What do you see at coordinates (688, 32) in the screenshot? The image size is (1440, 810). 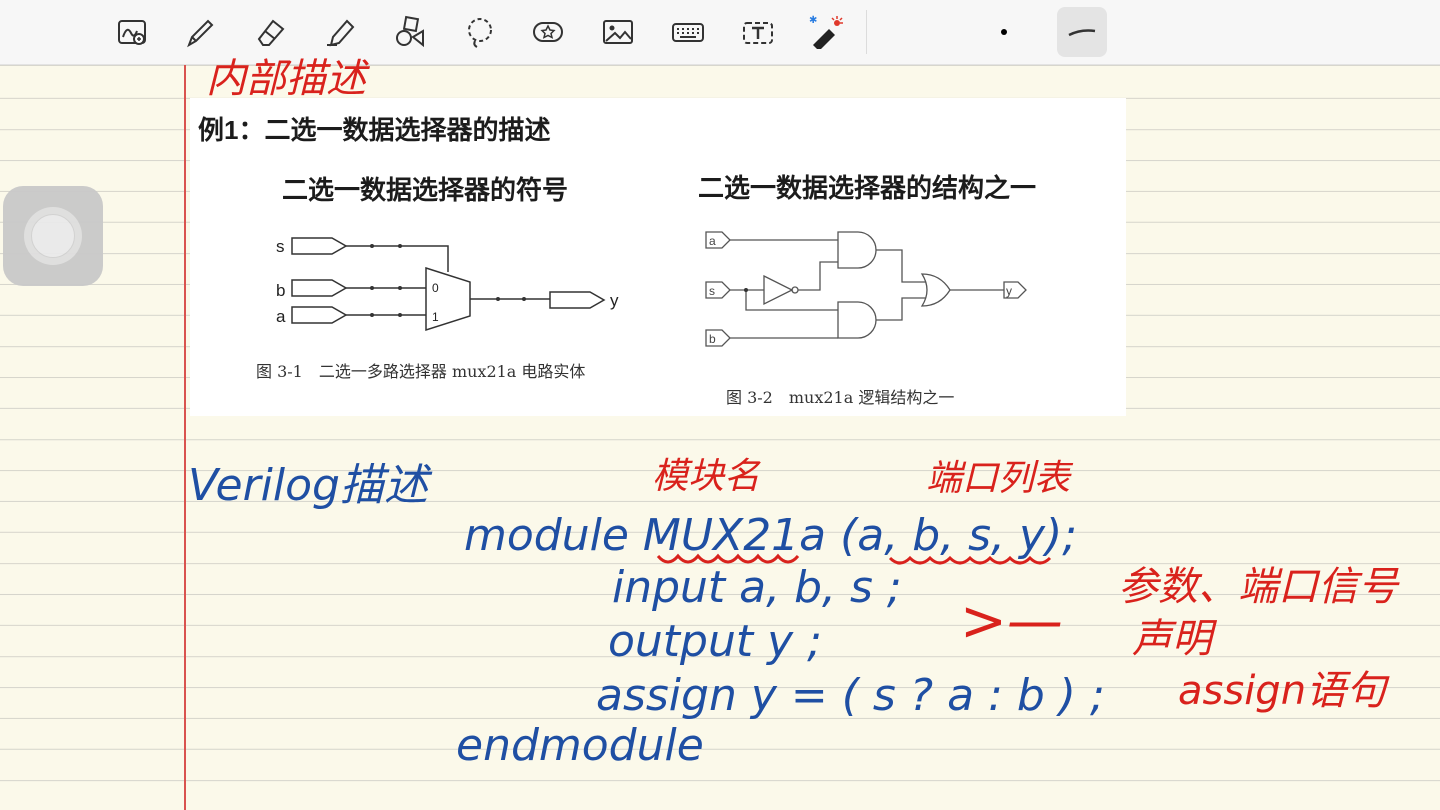 I see `keyboard-icon` at bounding box center [688, 32].